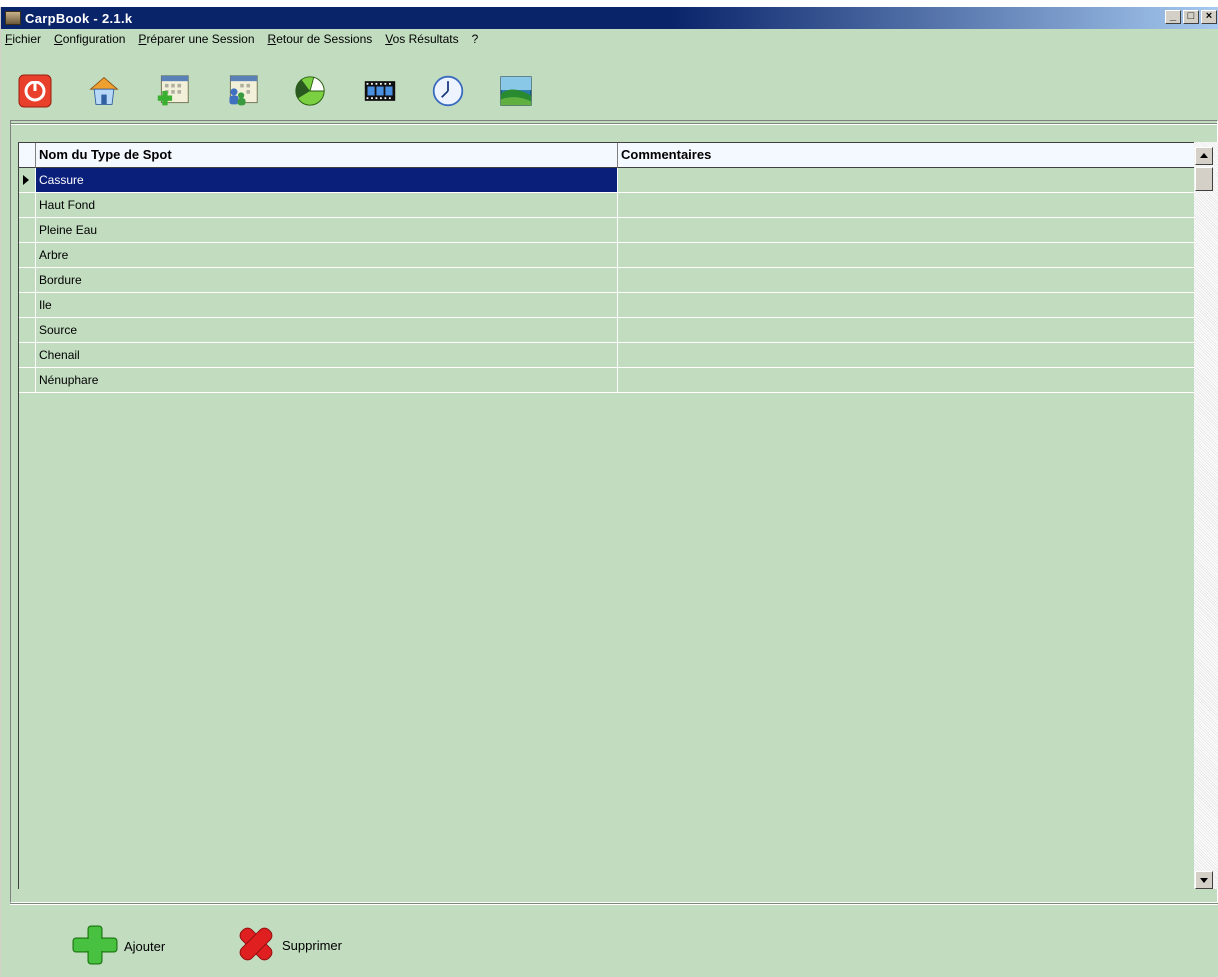 This screenshot has height=977, width=1218. What do you see at coordinates (1206, 515) in the screenshot?
I see `vertical-scrollbar` at bounding box center [1206, 515].